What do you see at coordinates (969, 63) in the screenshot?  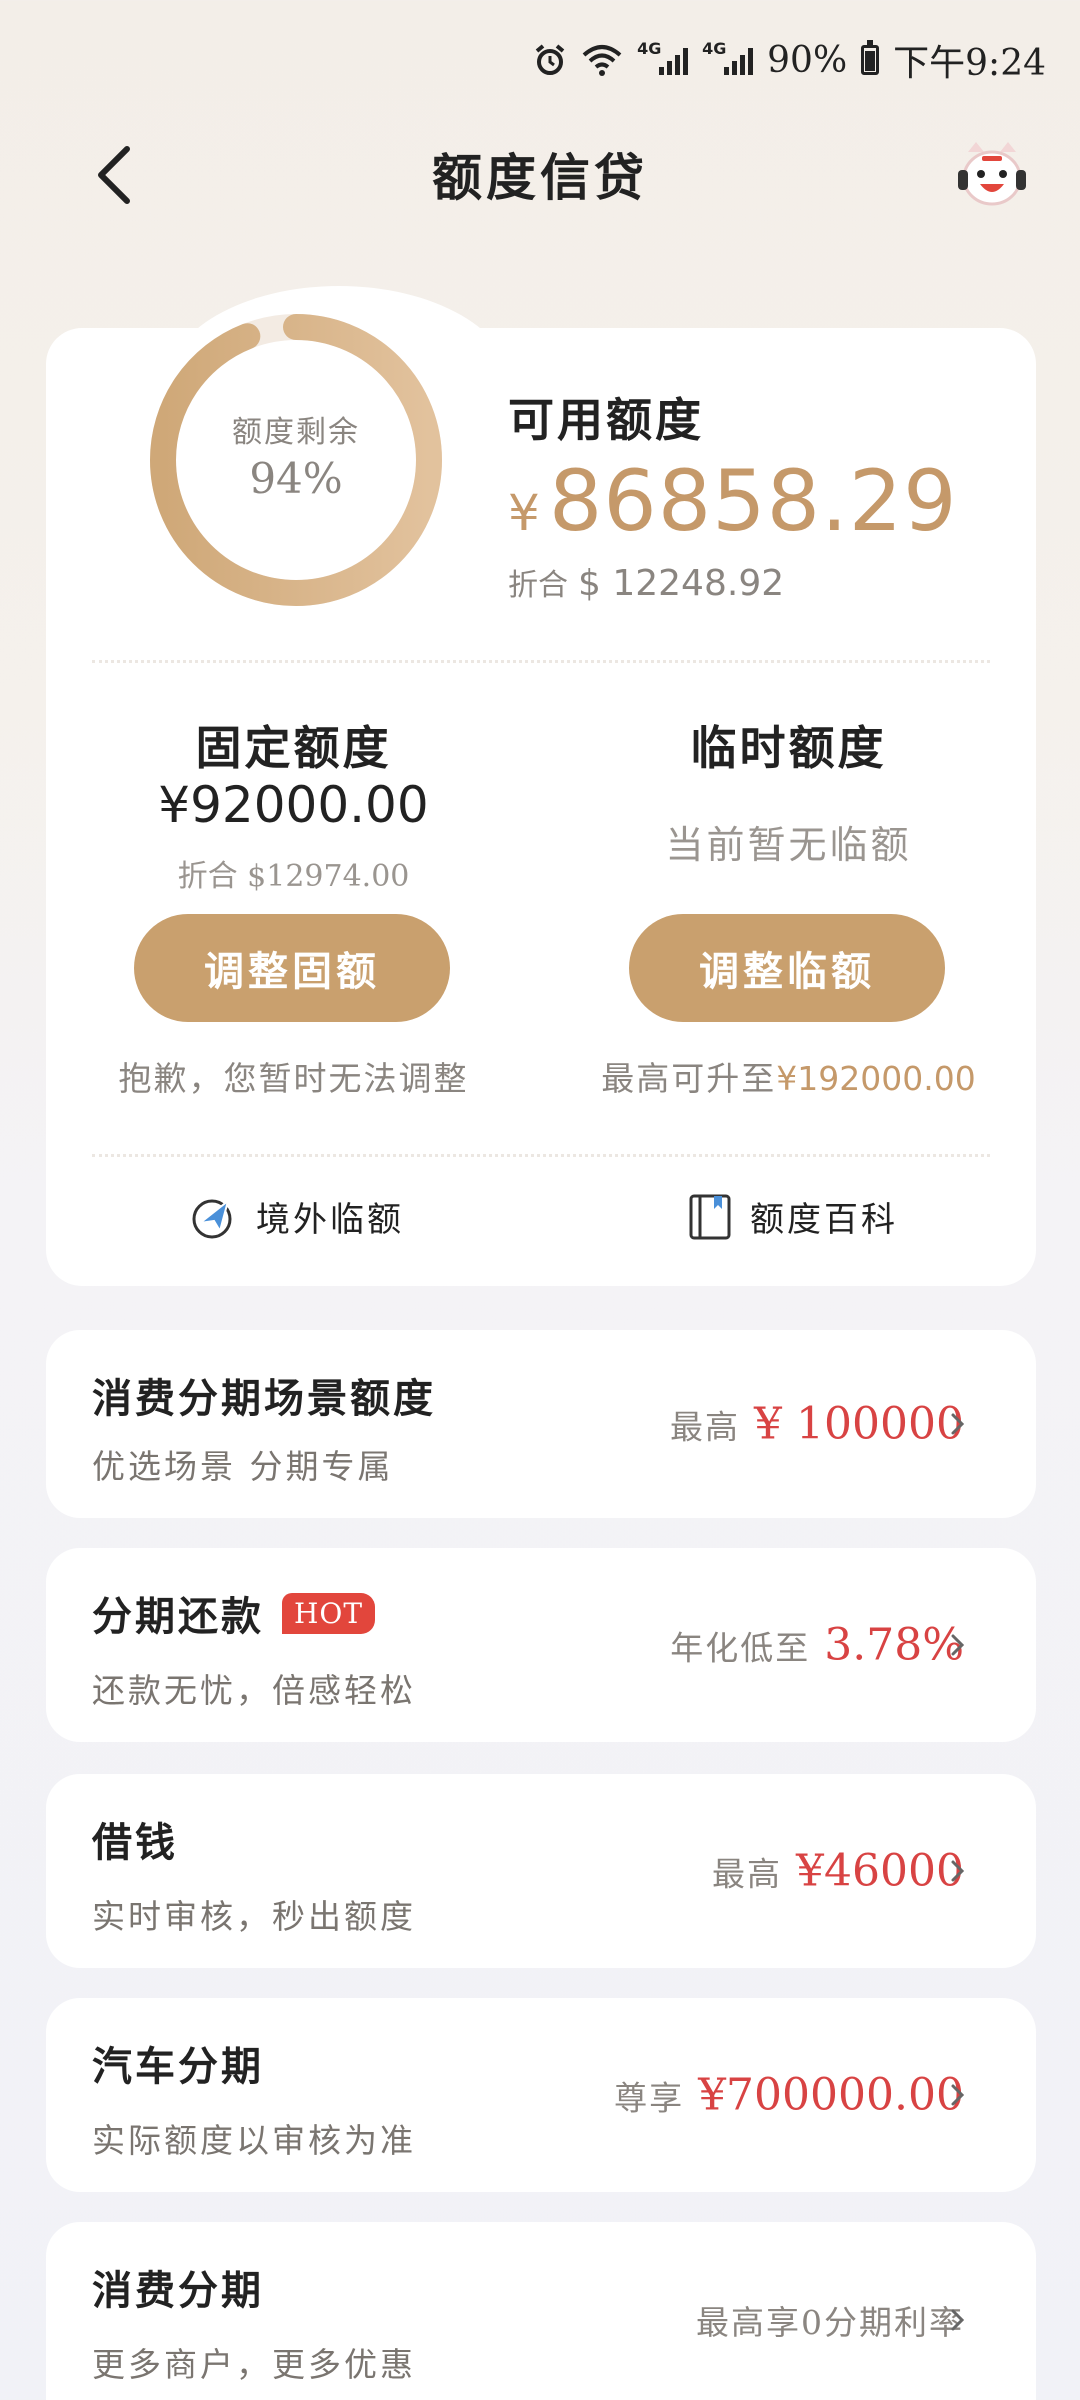 I see `clock: 下午9:24` at bounding box center [969, 63].